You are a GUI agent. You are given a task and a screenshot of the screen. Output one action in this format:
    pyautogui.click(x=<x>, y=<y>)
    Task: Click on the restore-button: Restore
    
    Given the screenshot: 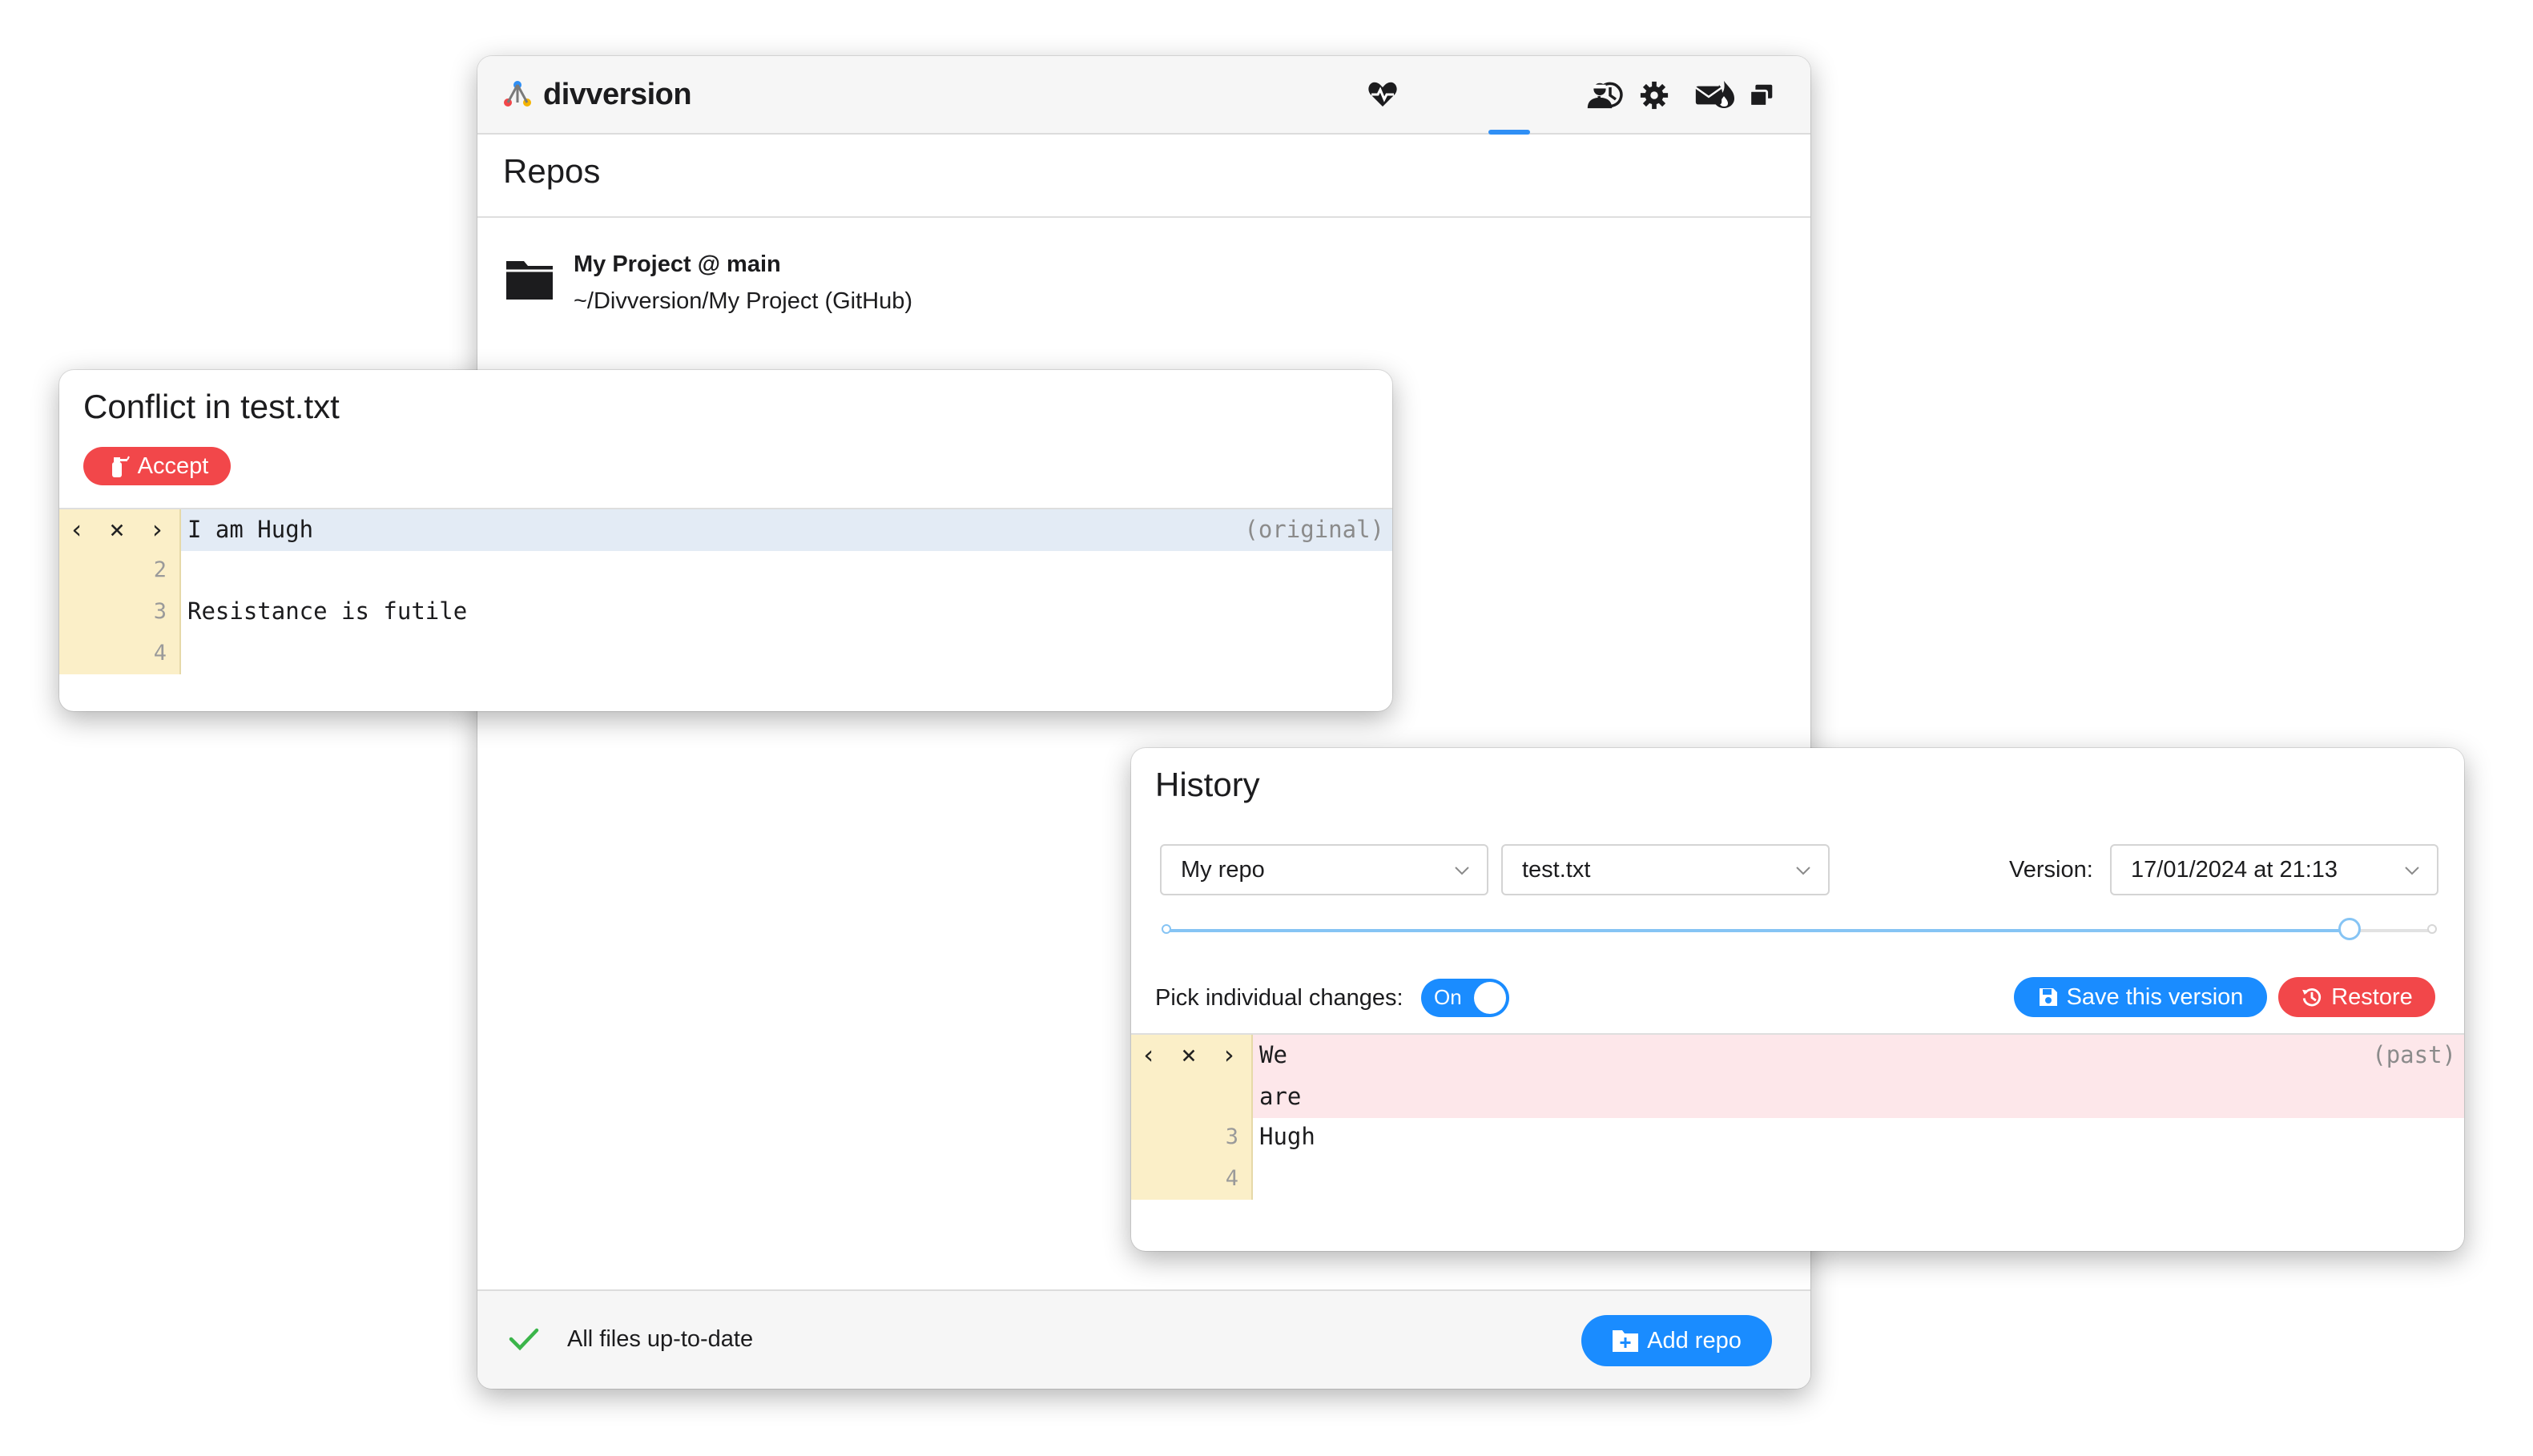 What is the action you would take?
    pyautogui.click(x=2356, y=997)
    